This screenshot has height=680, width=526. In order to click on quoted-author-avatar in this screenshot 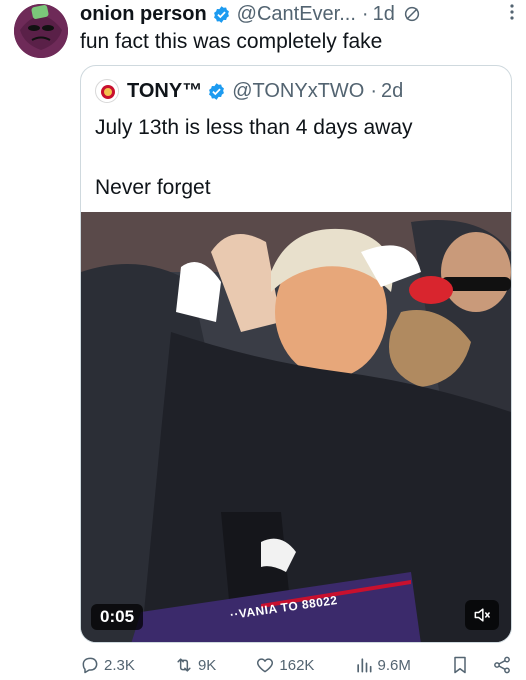, I will do `click(107, 91)`.